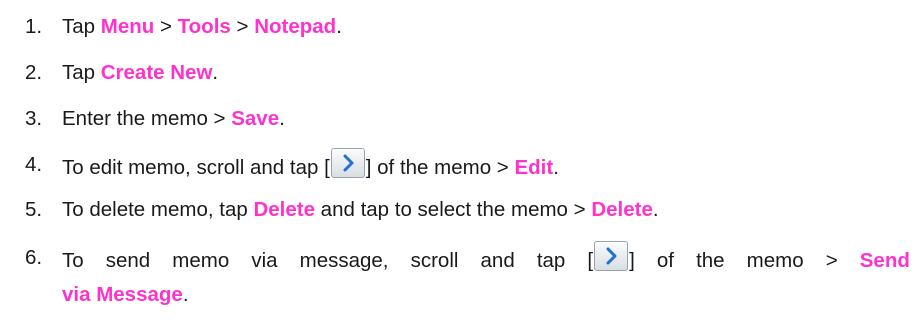  What do you see at coordinates (34, 164) in the screenshot?
I see `step-number: 4.` at bounding box center [34, 164].